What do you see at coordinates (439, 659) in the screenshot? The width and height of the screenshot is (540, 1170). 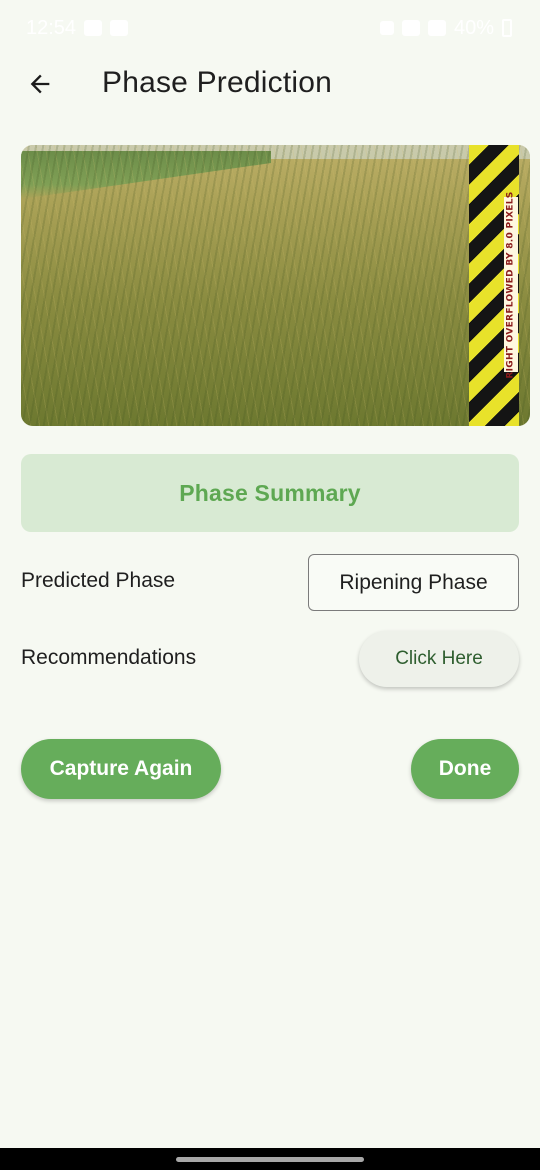 I see `recommendations-button: Click Here` at bounding box center [439, 659].